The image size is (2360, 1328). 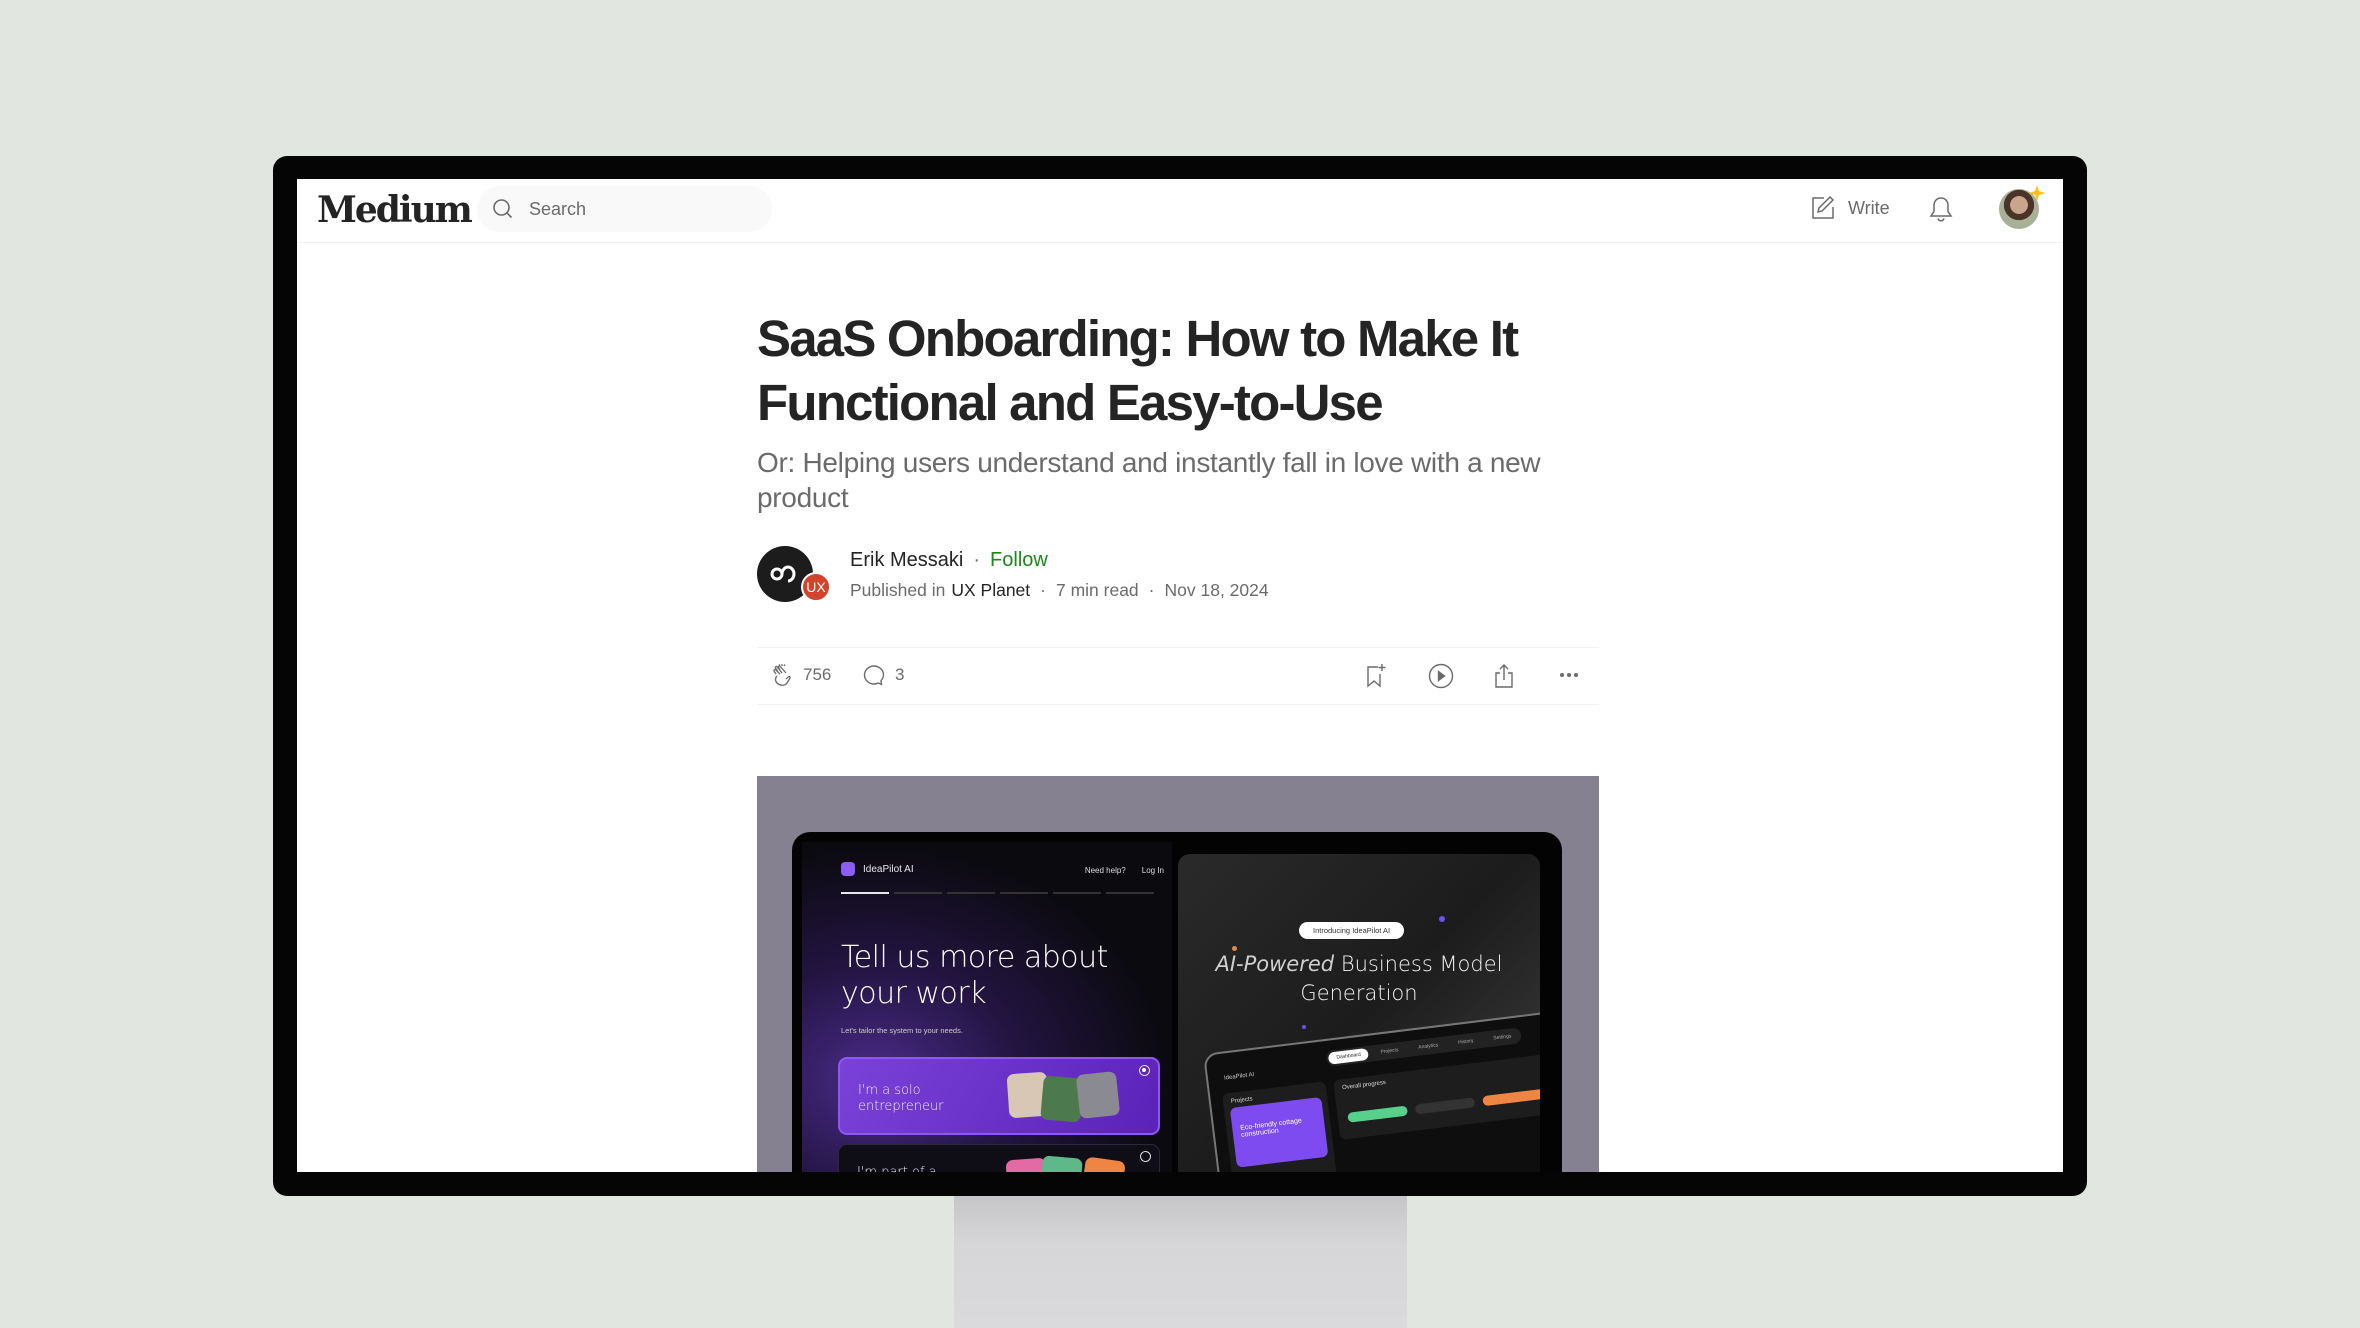 I want to click on bell-icon, so click(x=1941, y=209).